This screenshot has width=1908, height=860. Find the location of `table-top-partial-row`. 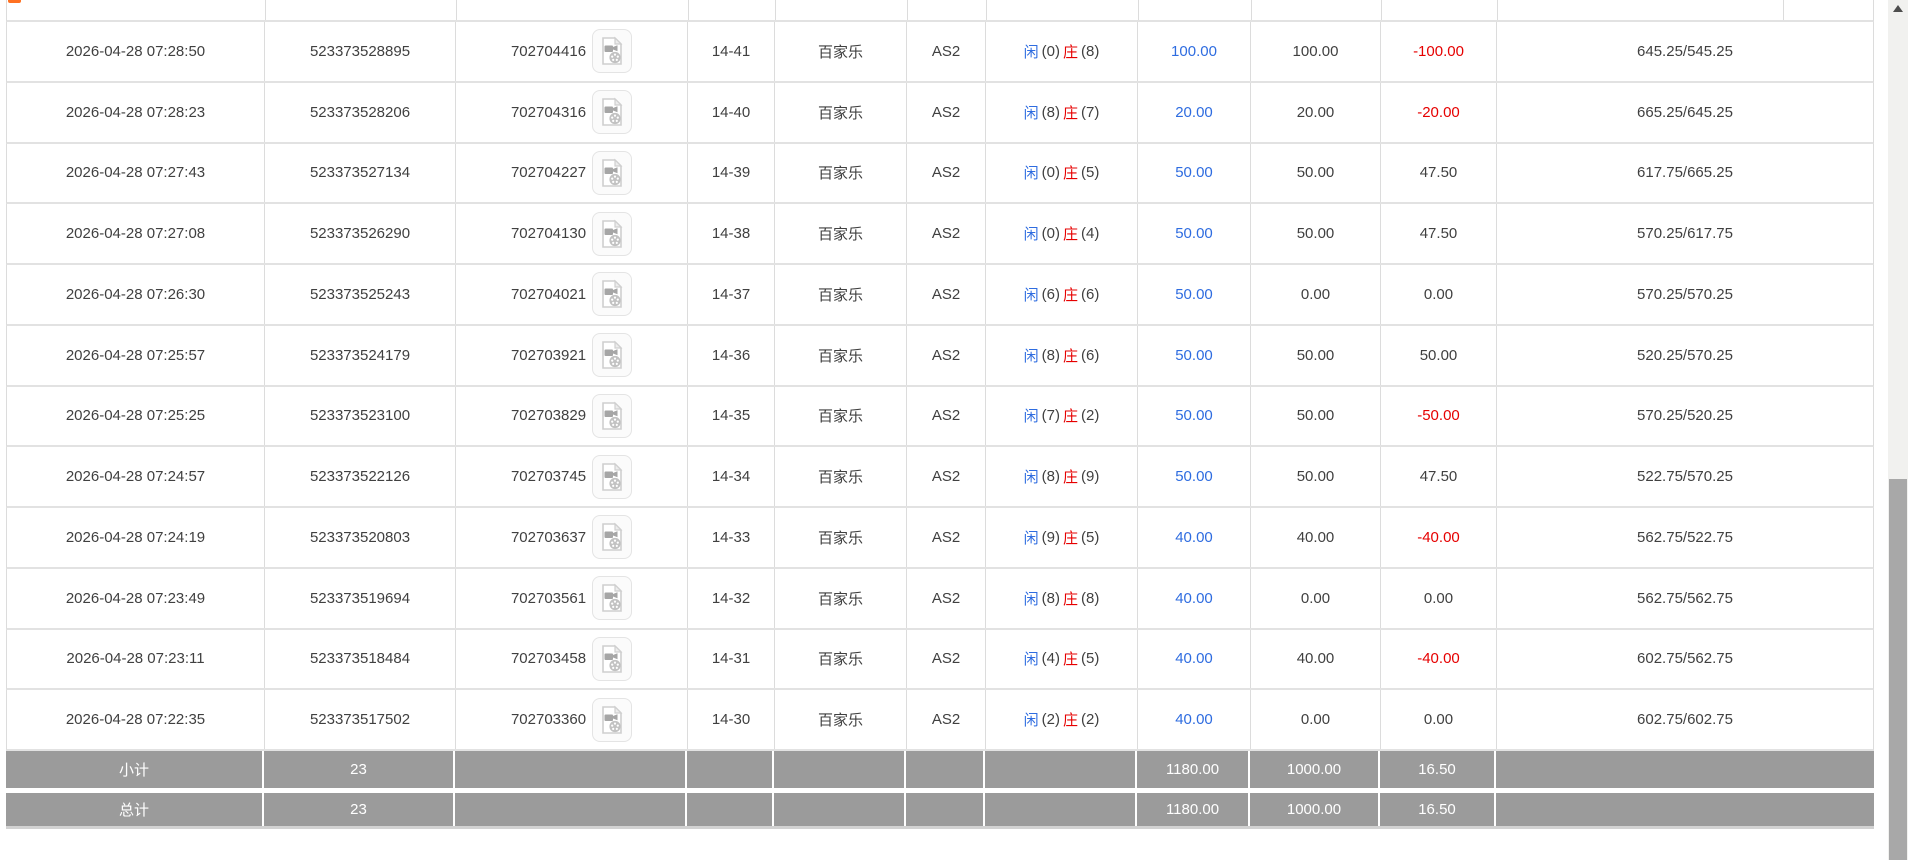

table-top-partial-row is located at coordinates (940, 11).